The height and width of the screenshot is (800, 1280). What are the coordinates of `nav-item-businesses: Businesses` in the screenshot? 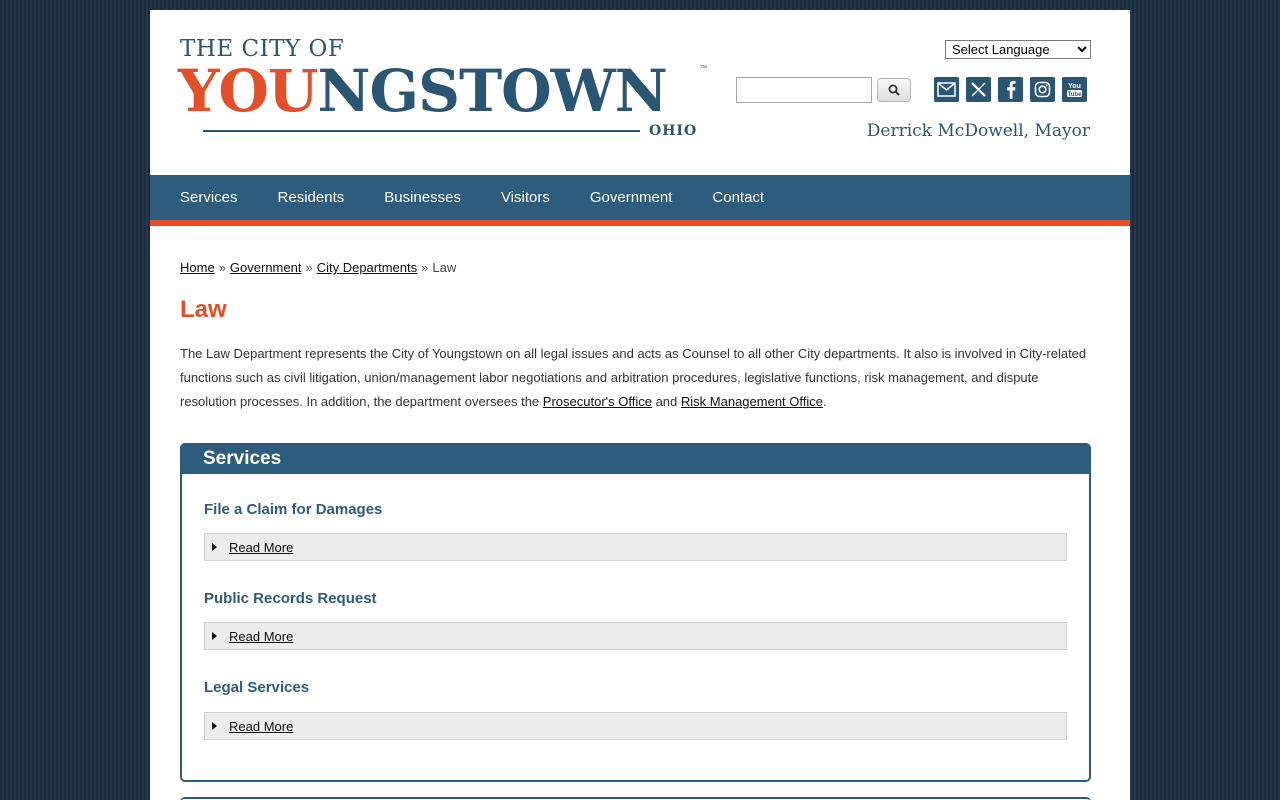 It's located at (422, 197).